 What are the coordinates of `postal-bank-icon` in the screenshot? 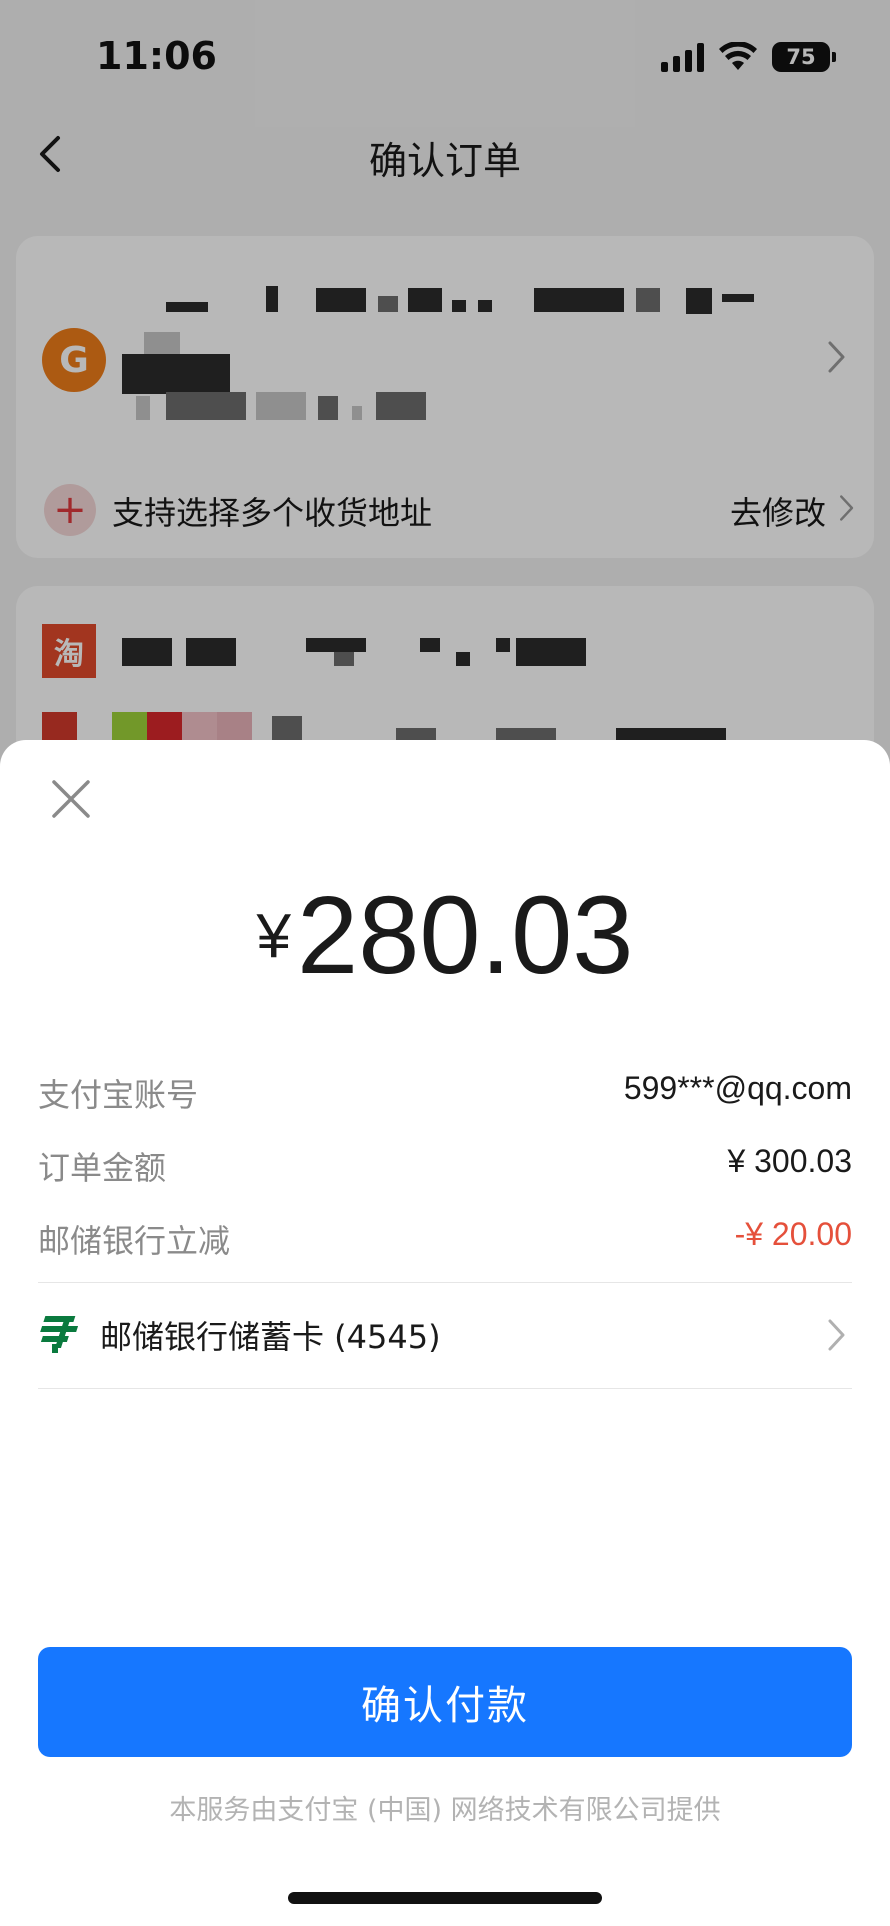 It's located at (59, 1334).